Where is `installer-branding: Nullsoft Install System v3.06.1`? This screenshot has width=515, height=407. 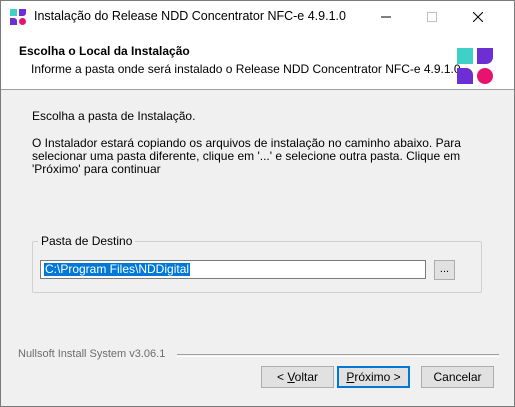 installer-branding: Nullsoft Install System v3.06.1 is located at coordinates (92, 354).